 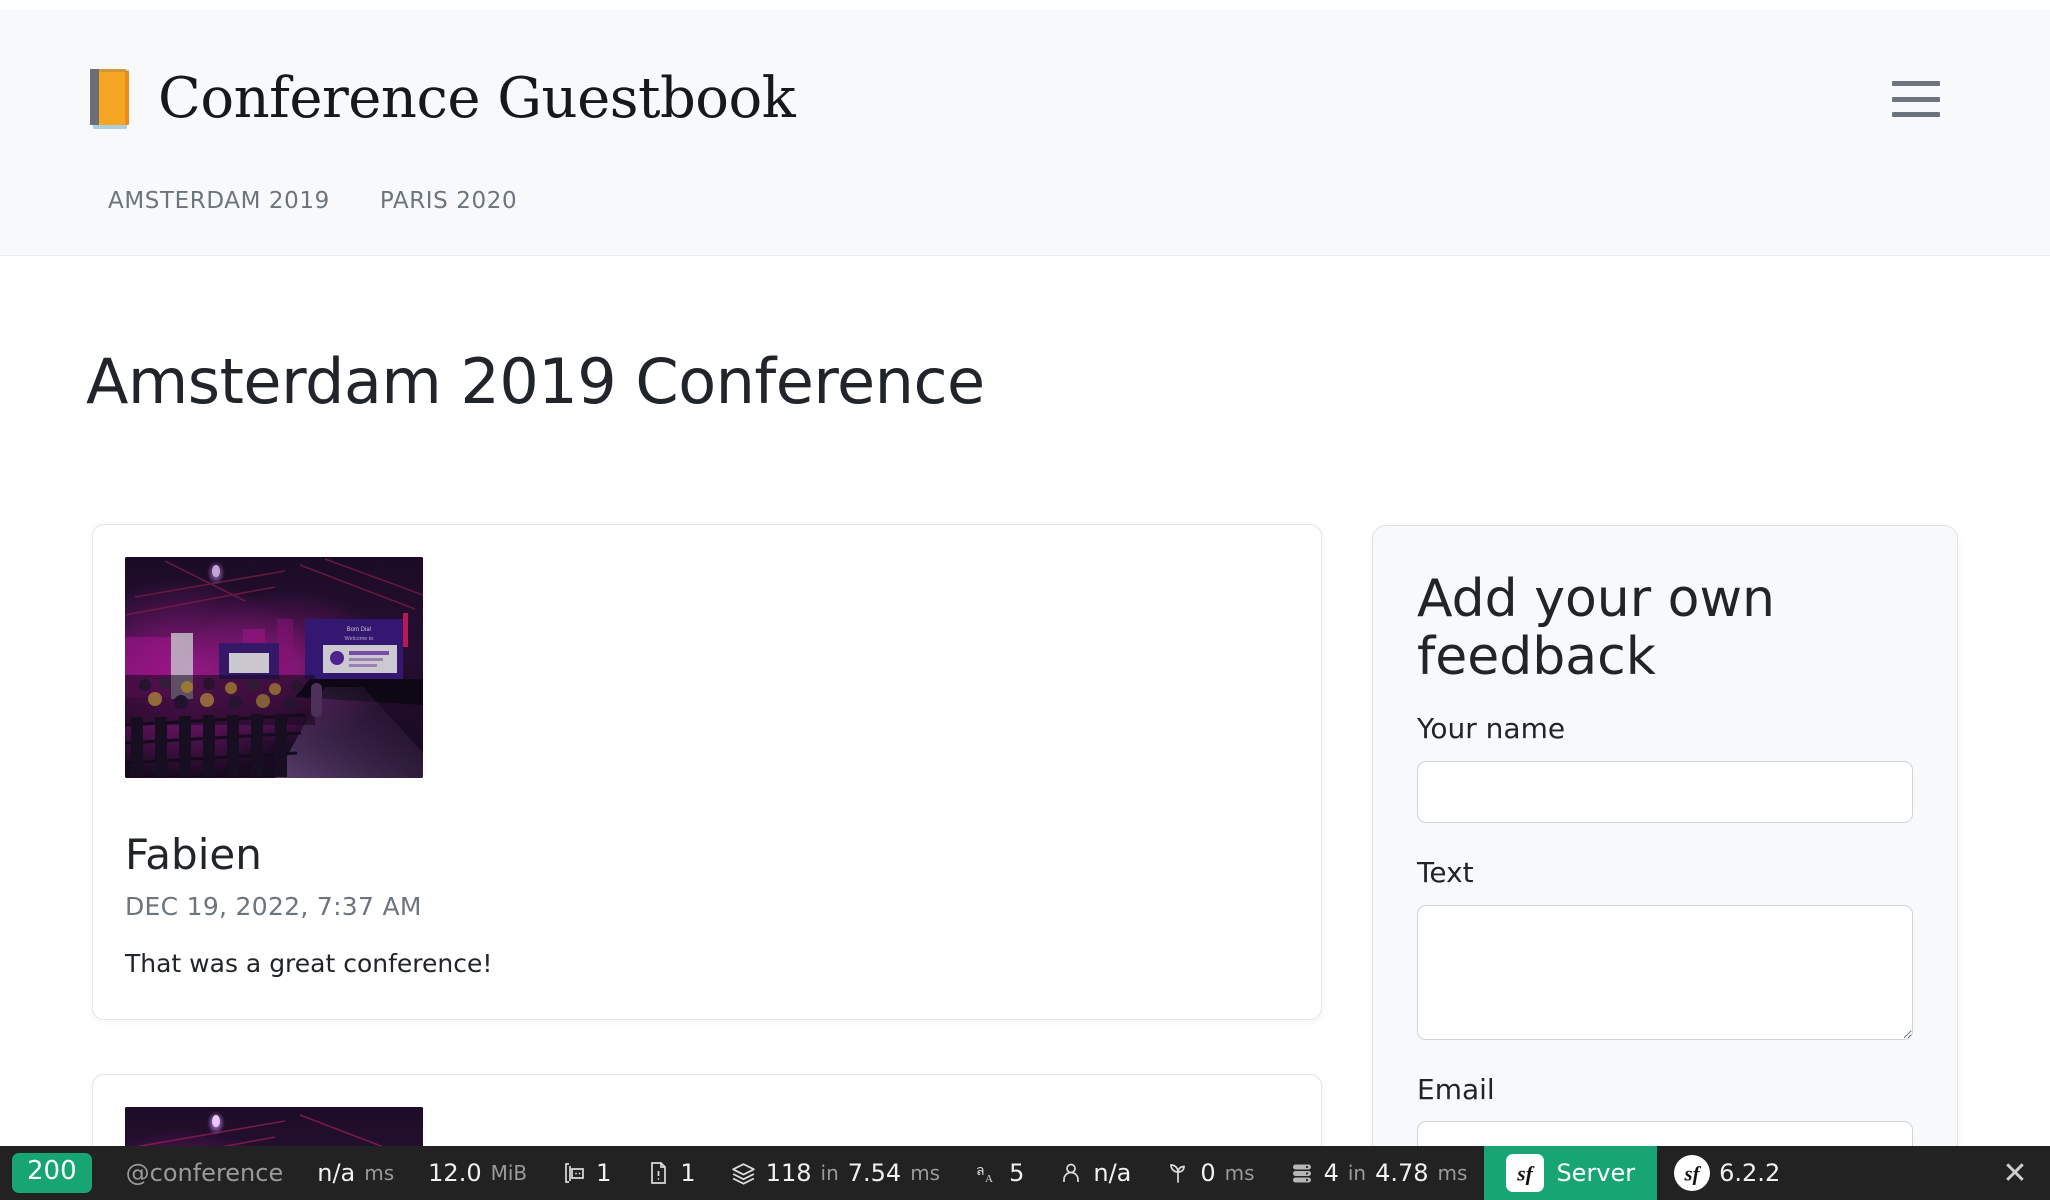 I want to click on db-time: 4.78, so click(x=1402, y=1173).